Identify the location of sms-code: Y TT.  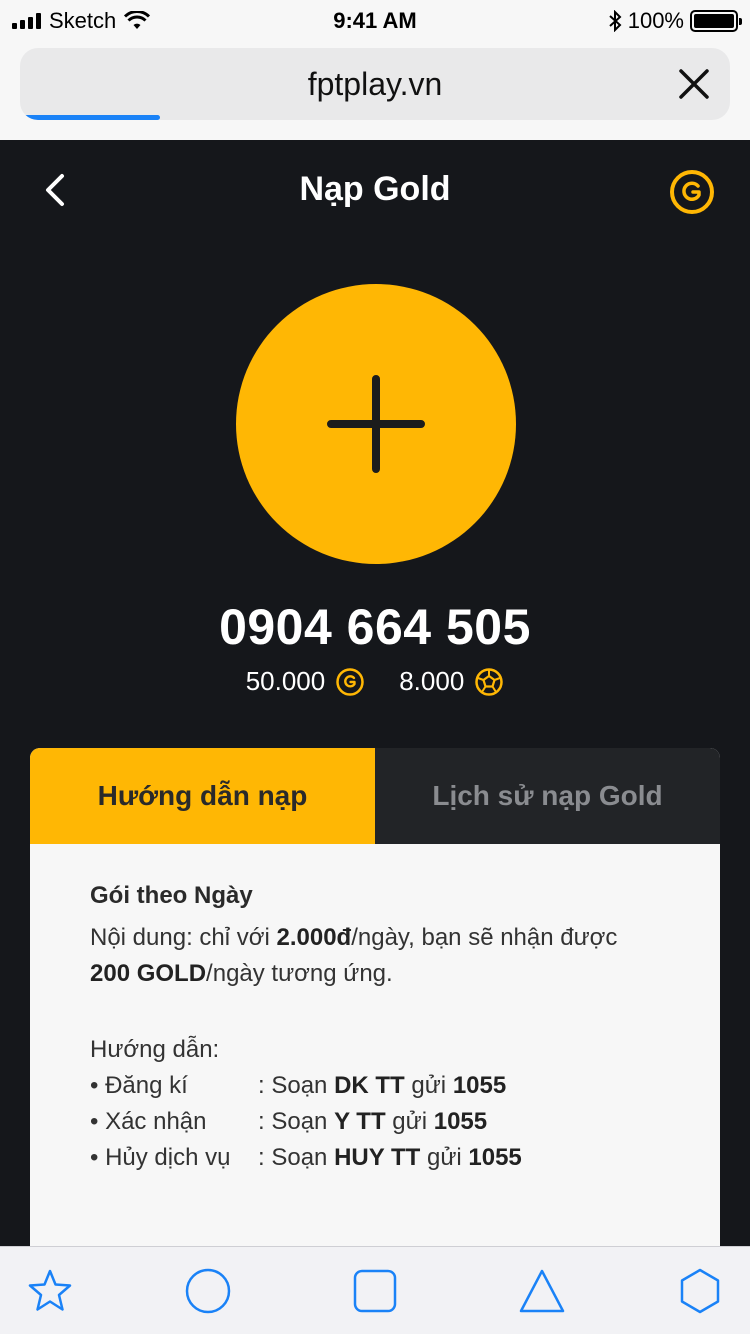
(360, 1121).